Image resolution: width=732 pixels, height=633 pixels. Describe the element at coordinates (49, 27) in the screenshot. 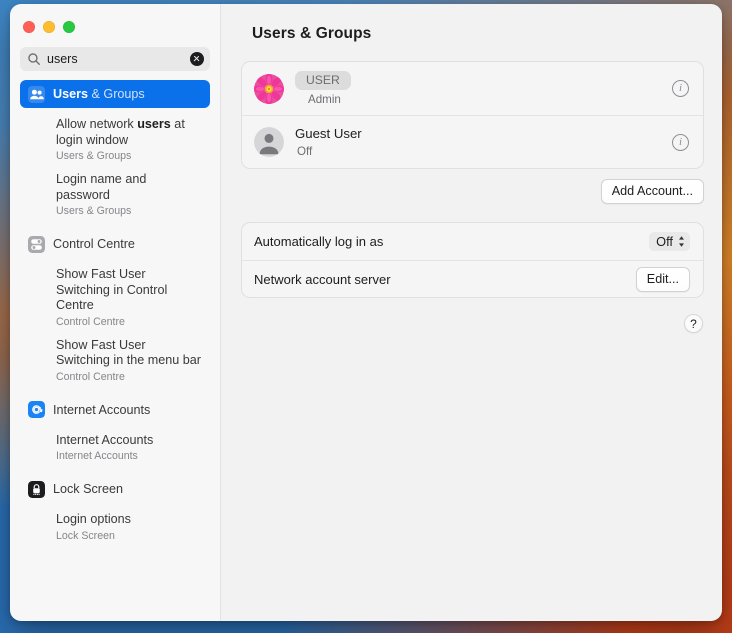

I see `minimize-button` at that location.